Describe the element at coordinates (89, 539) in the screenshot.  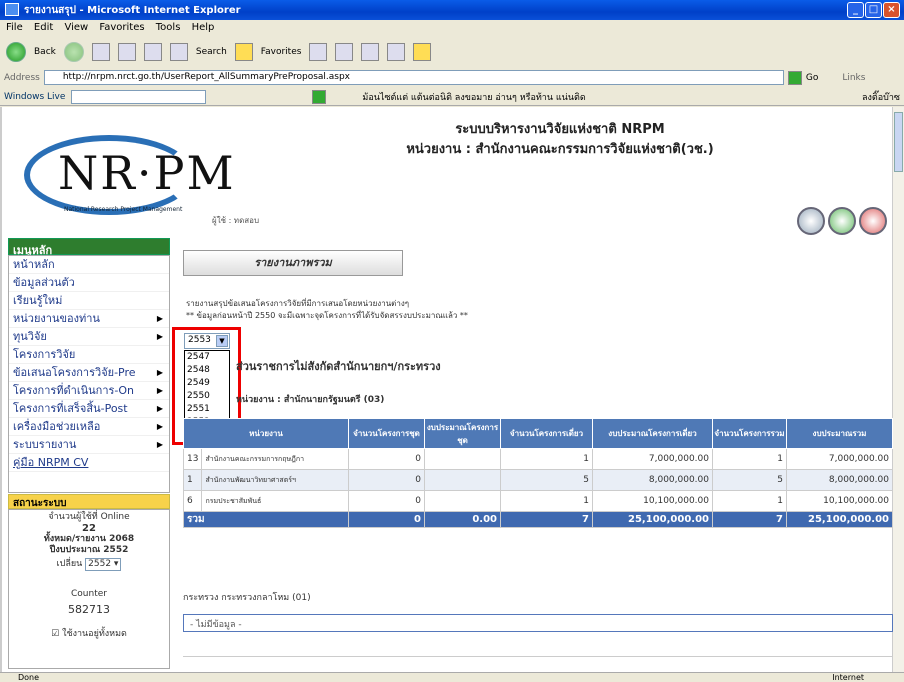
I see `total-label: ทั้งหมด/รายงาน 2068` at that location.